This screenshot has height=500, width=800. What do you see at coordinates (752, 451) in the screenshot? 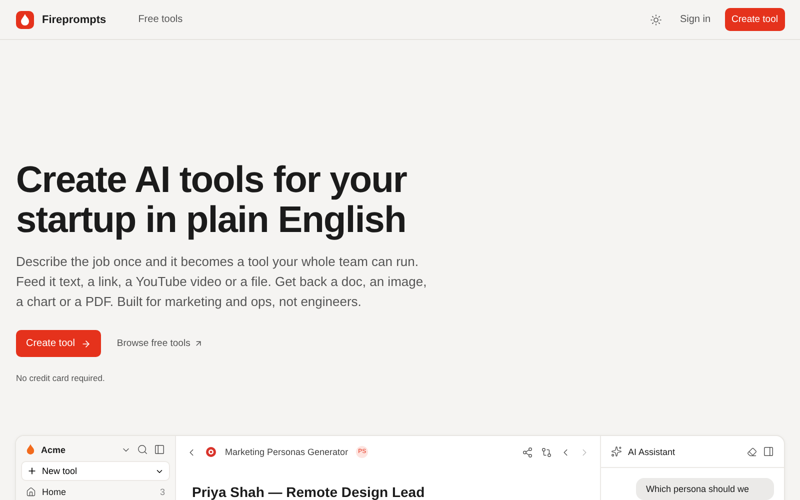
I see `eraser-icon` at bounding box center [752, 451].